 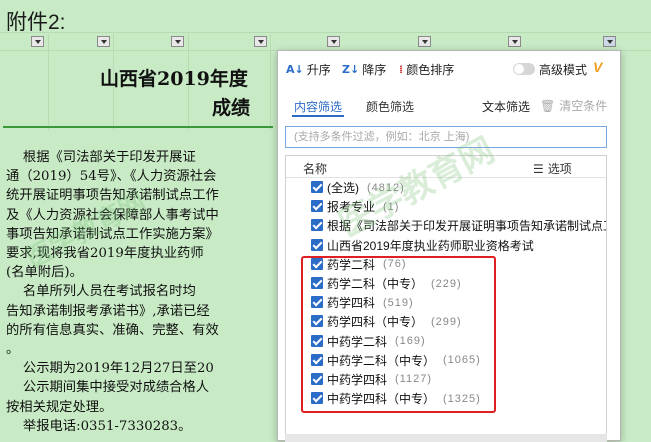 What do you see at coordinates (390, 106) in the screenshot?
I see `tab-color-filter: 颜色筛选` at bounding box center [390, 106].